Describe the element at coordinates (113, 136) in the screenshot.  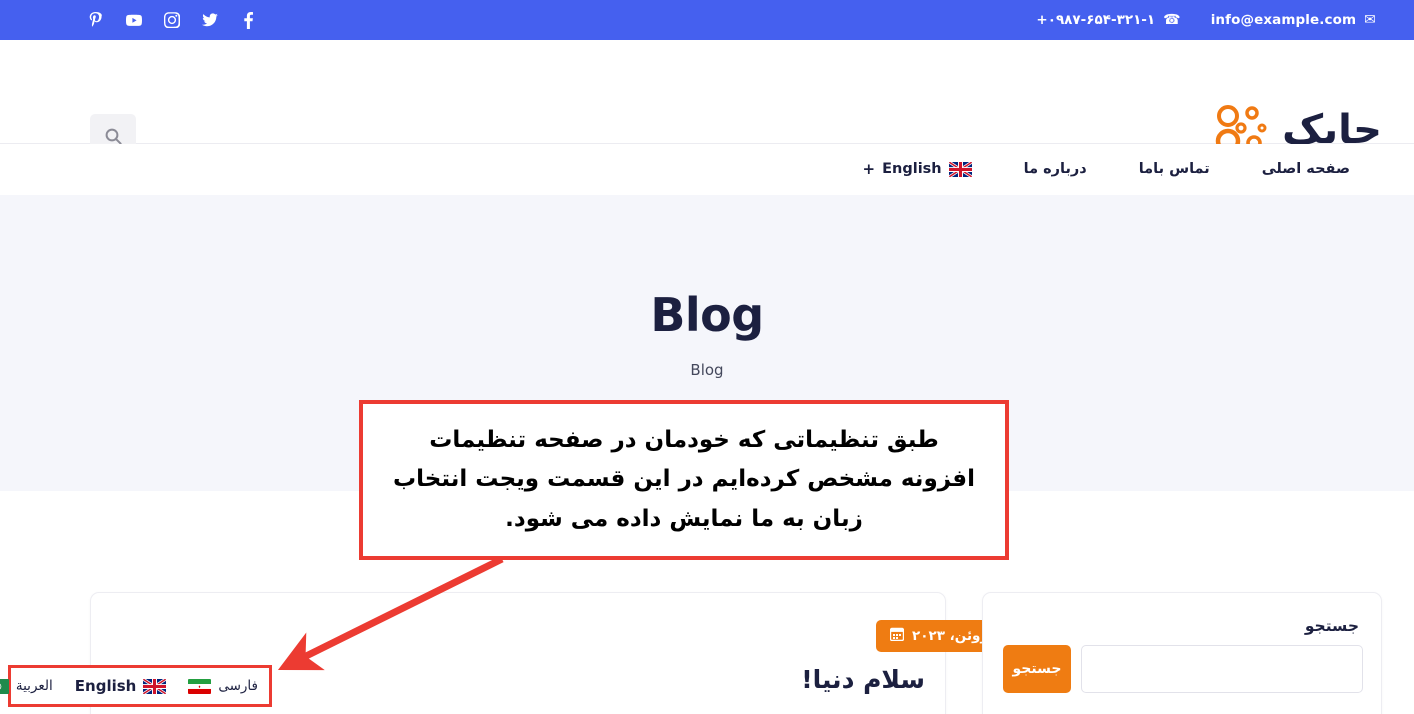
I see `search-icon` at that location.